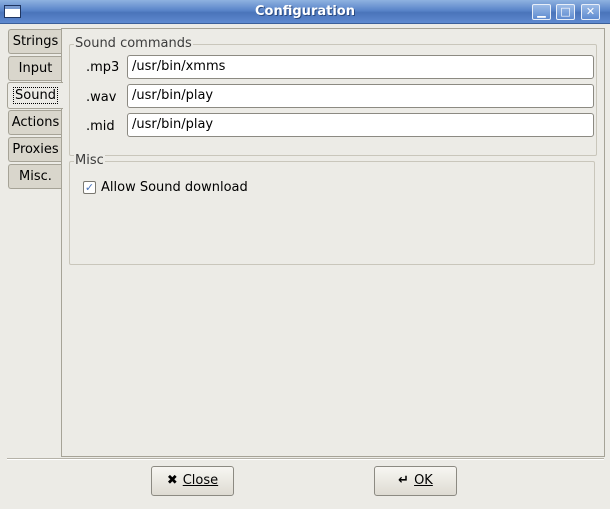  I want to click on tab-sound: Sound, so click(35, 95).